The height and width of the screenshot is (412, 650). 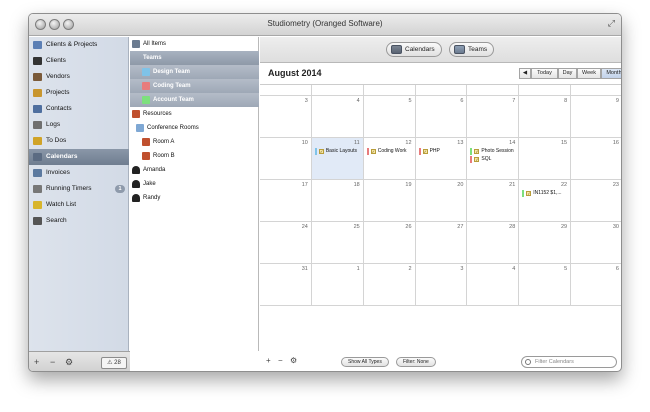 What do you see at coordinates (389, 159) in the screenshot?
I see `day-cell: 12` at bounding box center [389, 159].